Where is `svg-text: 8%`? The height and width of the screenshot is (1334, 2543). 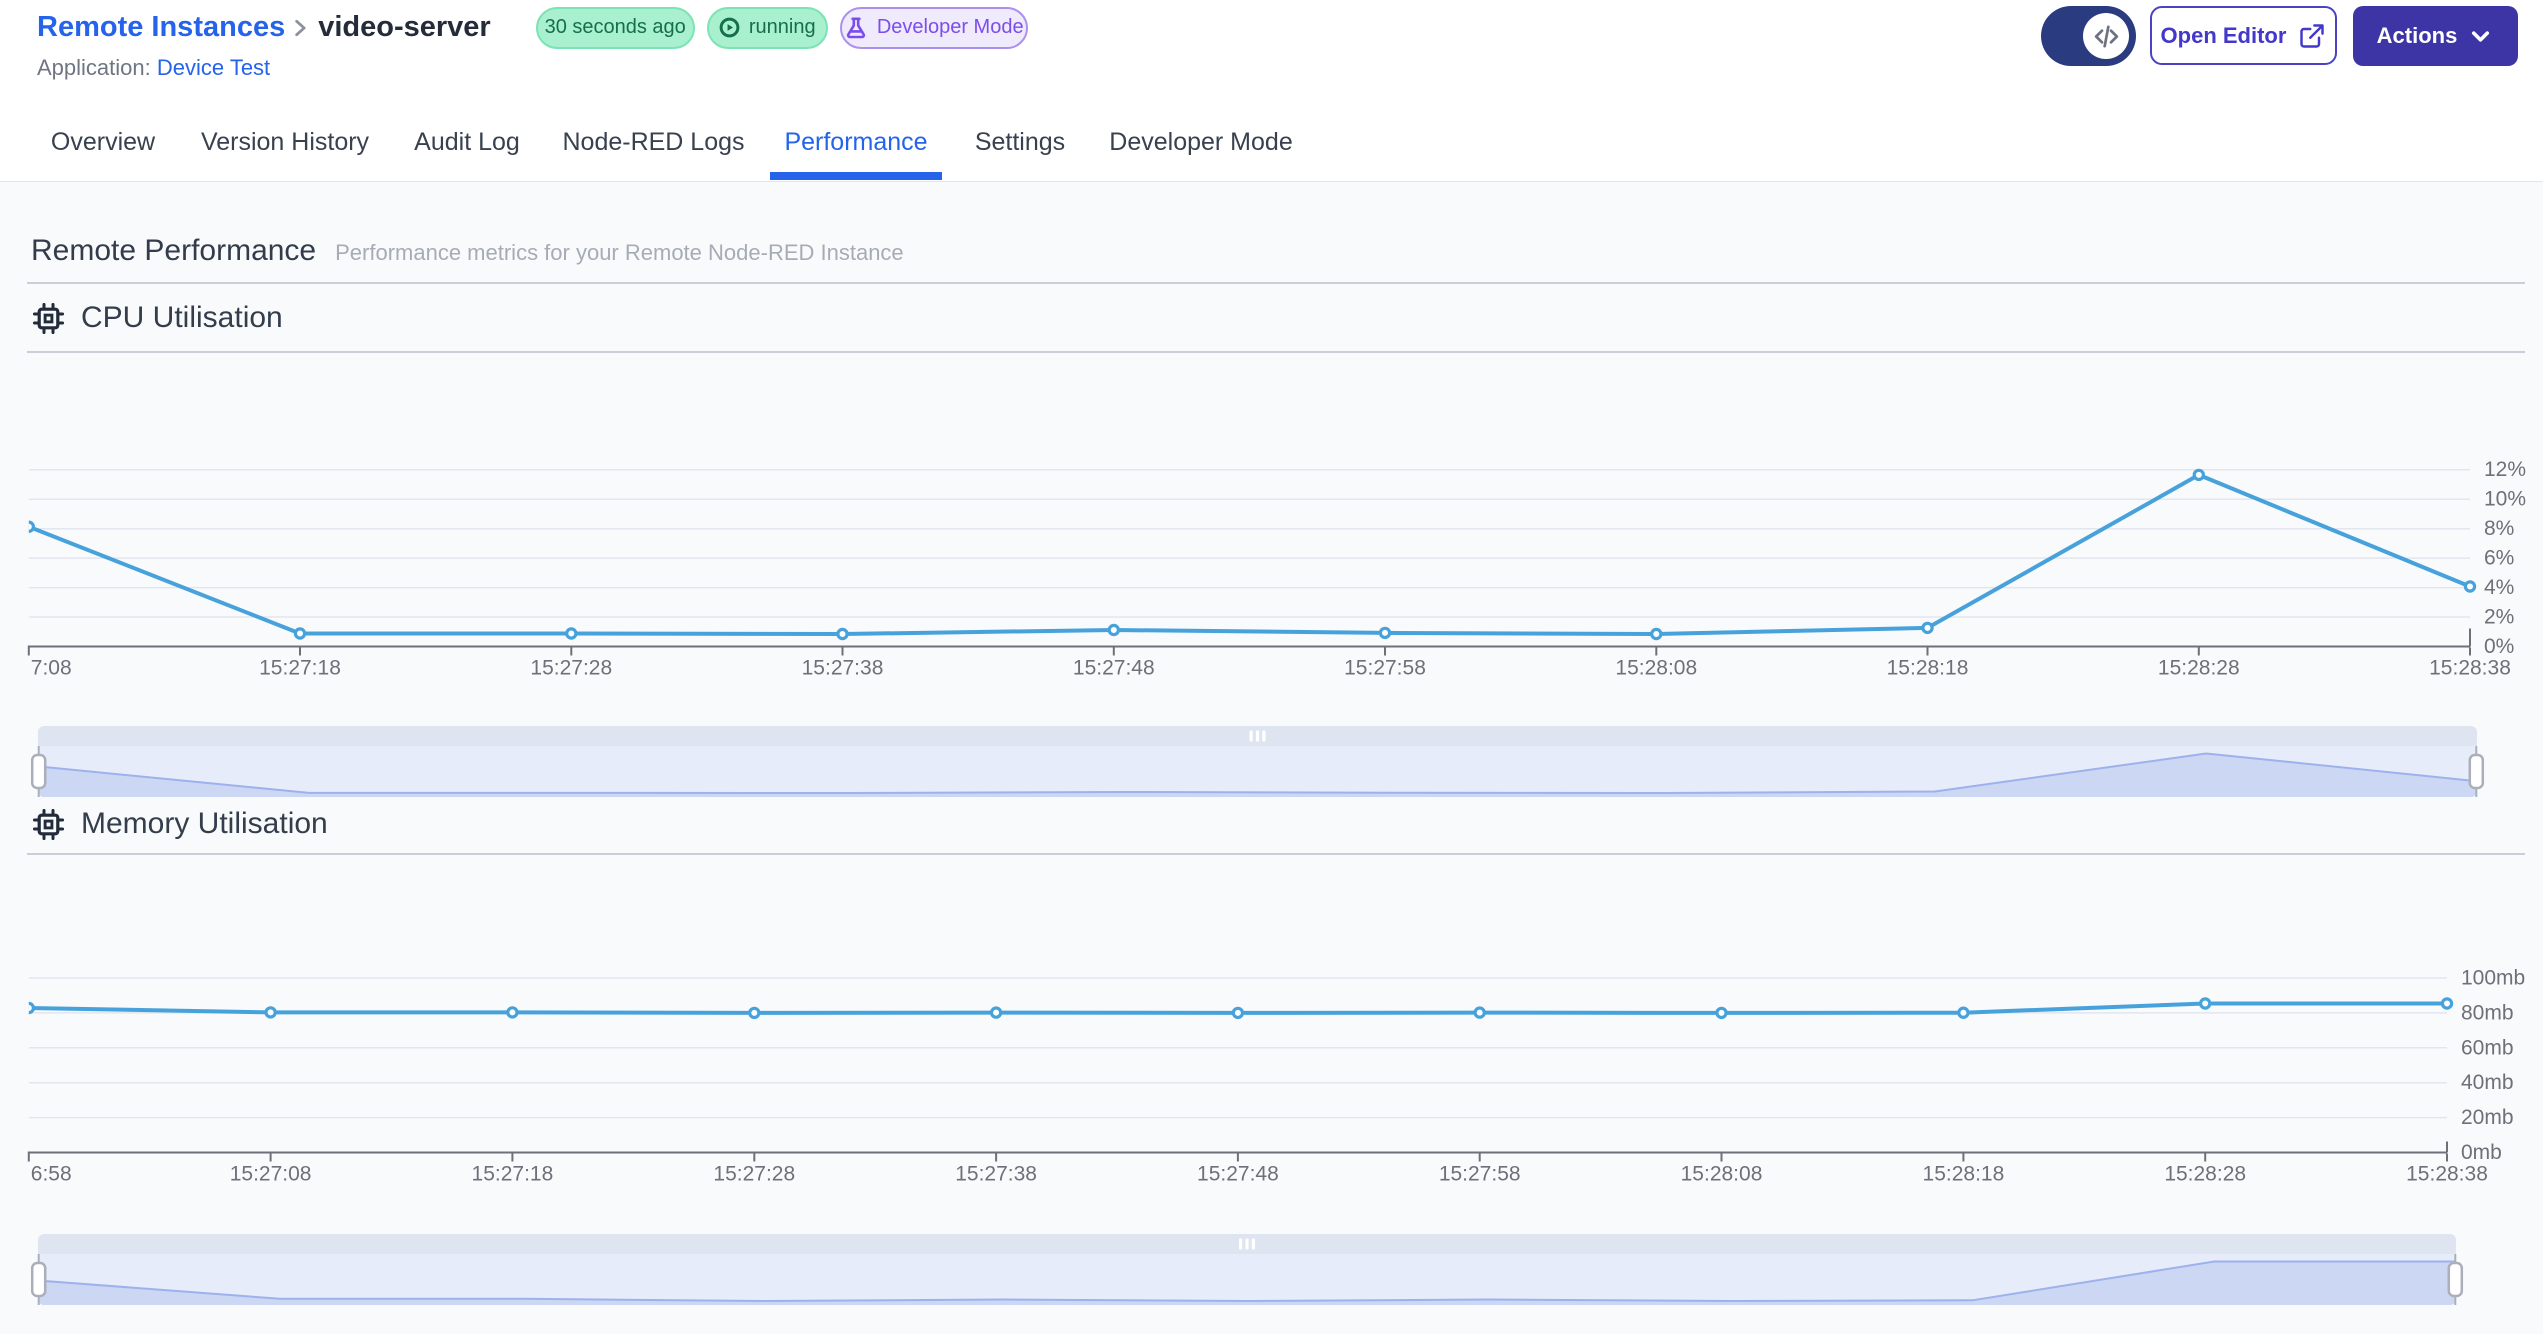
svg-text: 8% is located at coordinates (2499, 528).